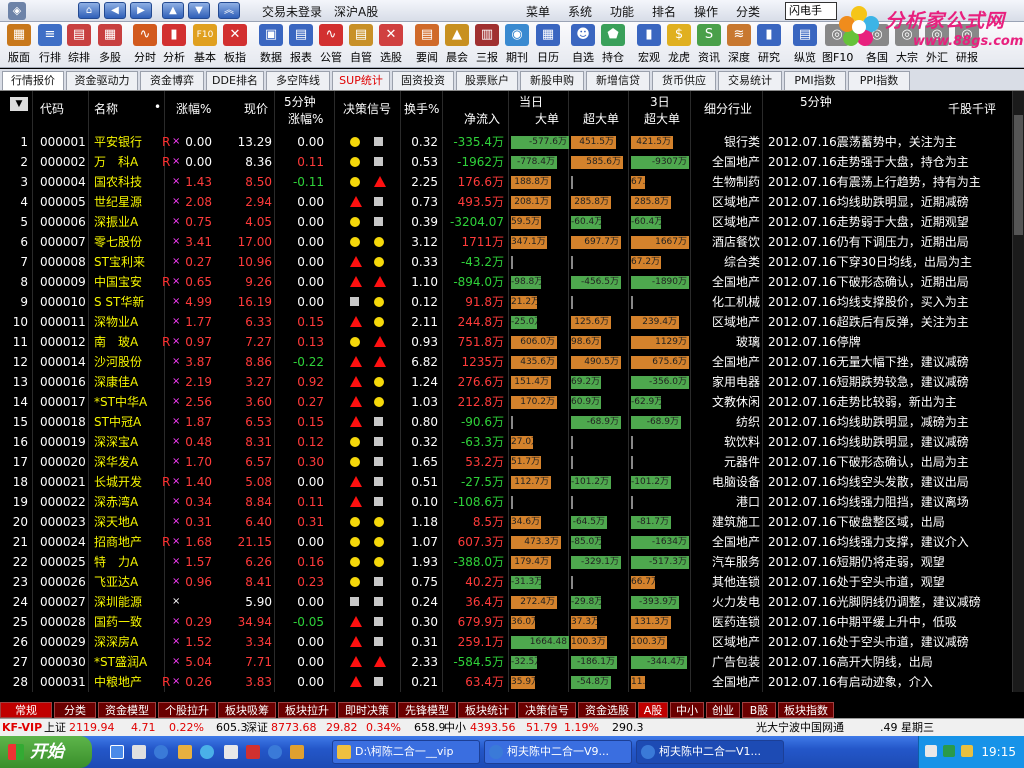 Image resolution: width=1024 pixels, height=768 pixels. What do you see at coordinates (552, 80) in the screenshot?
I see `tab-8: 新股申购` at bounding box center [552, 80].